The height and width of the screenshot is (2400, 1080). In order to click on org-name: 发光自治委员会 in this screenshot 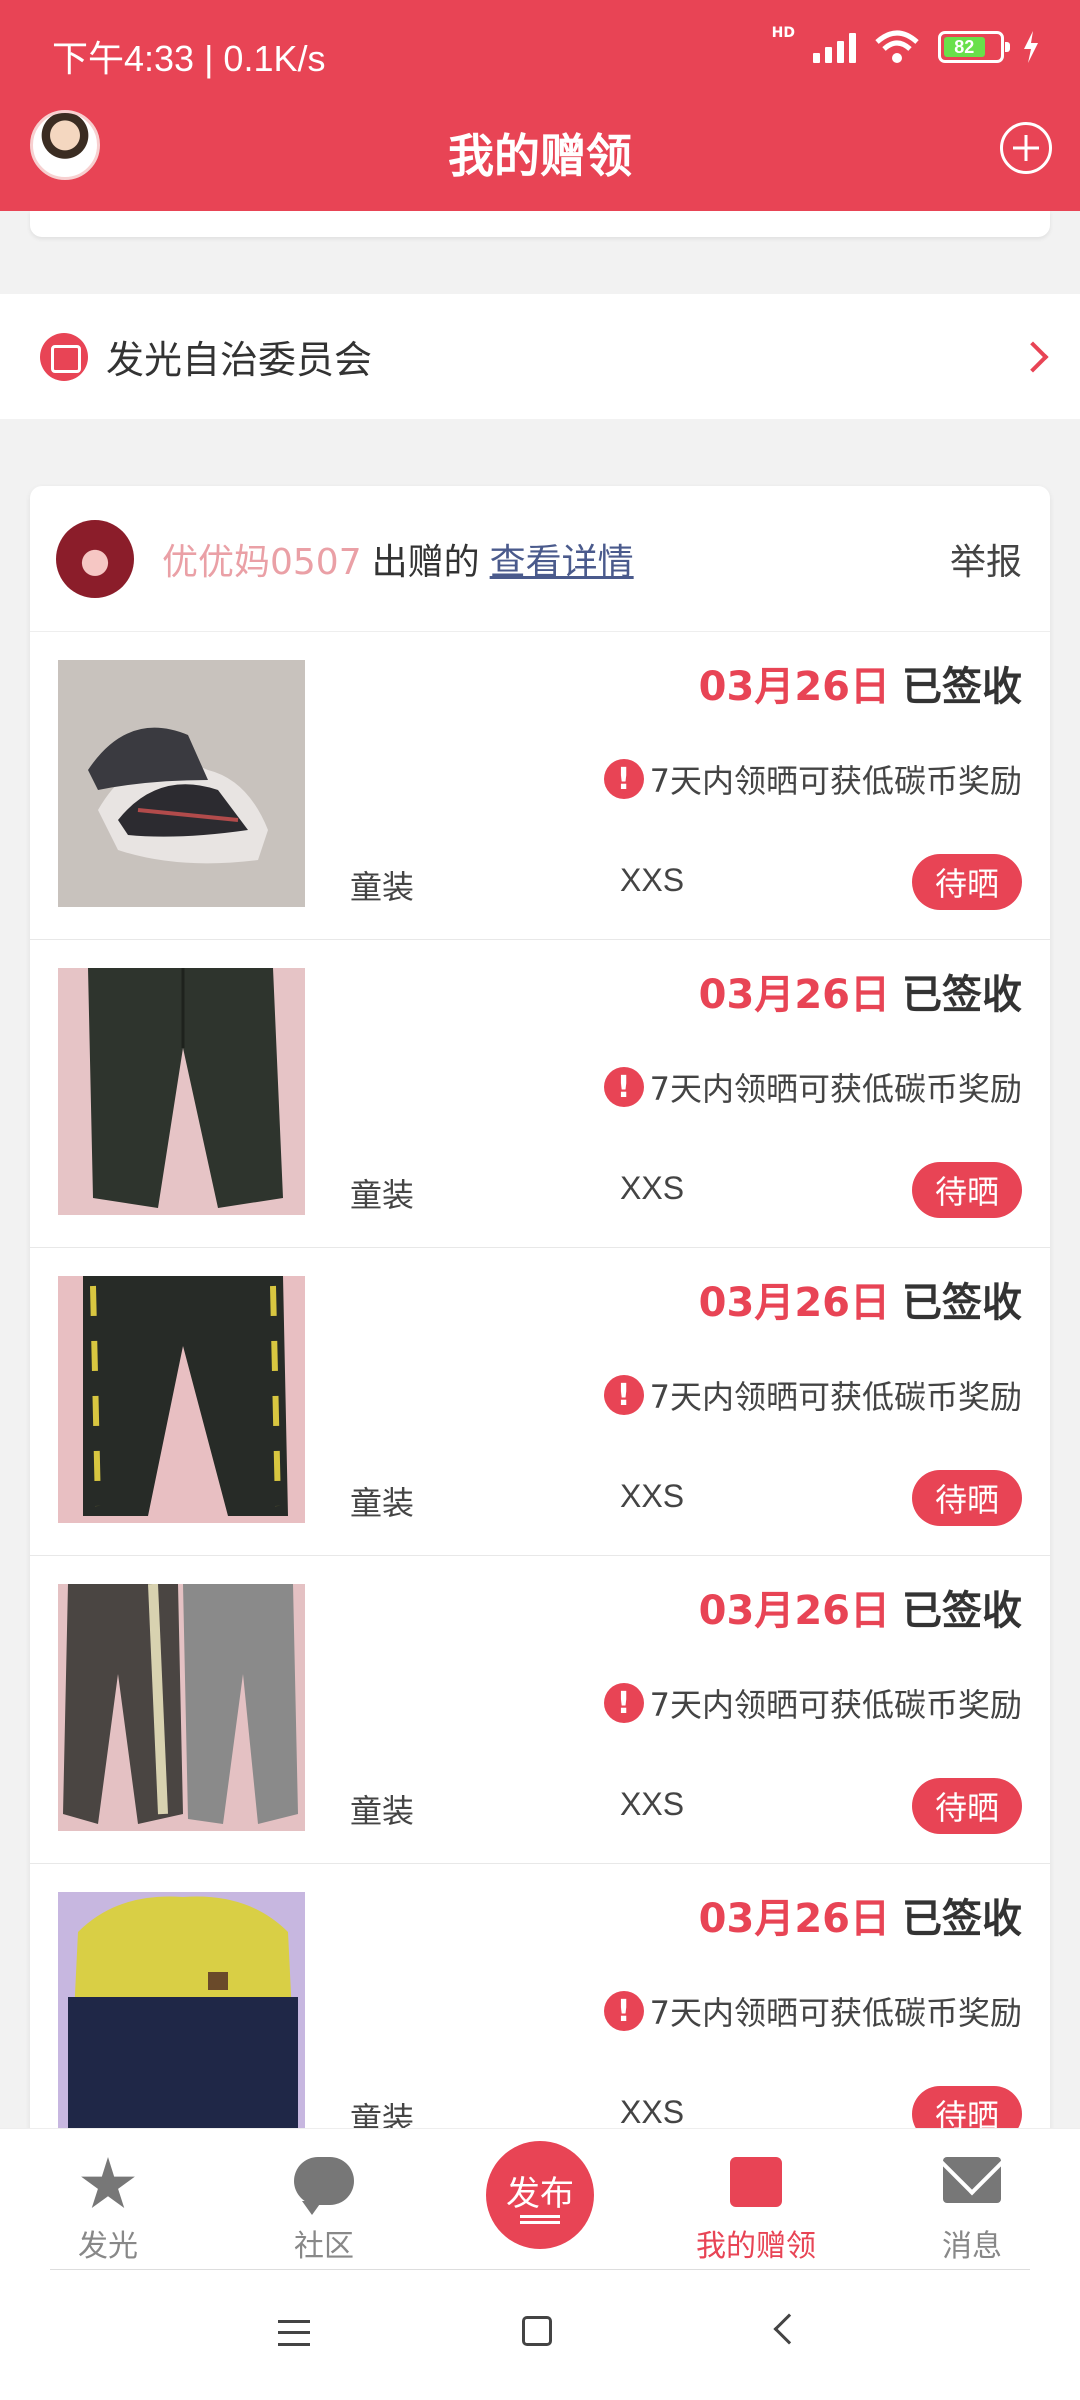, I will do `click(239, 360)`.